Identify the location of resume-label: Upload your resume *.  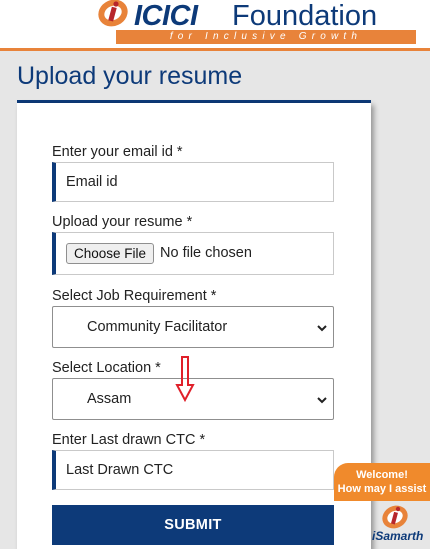
(122, 222).